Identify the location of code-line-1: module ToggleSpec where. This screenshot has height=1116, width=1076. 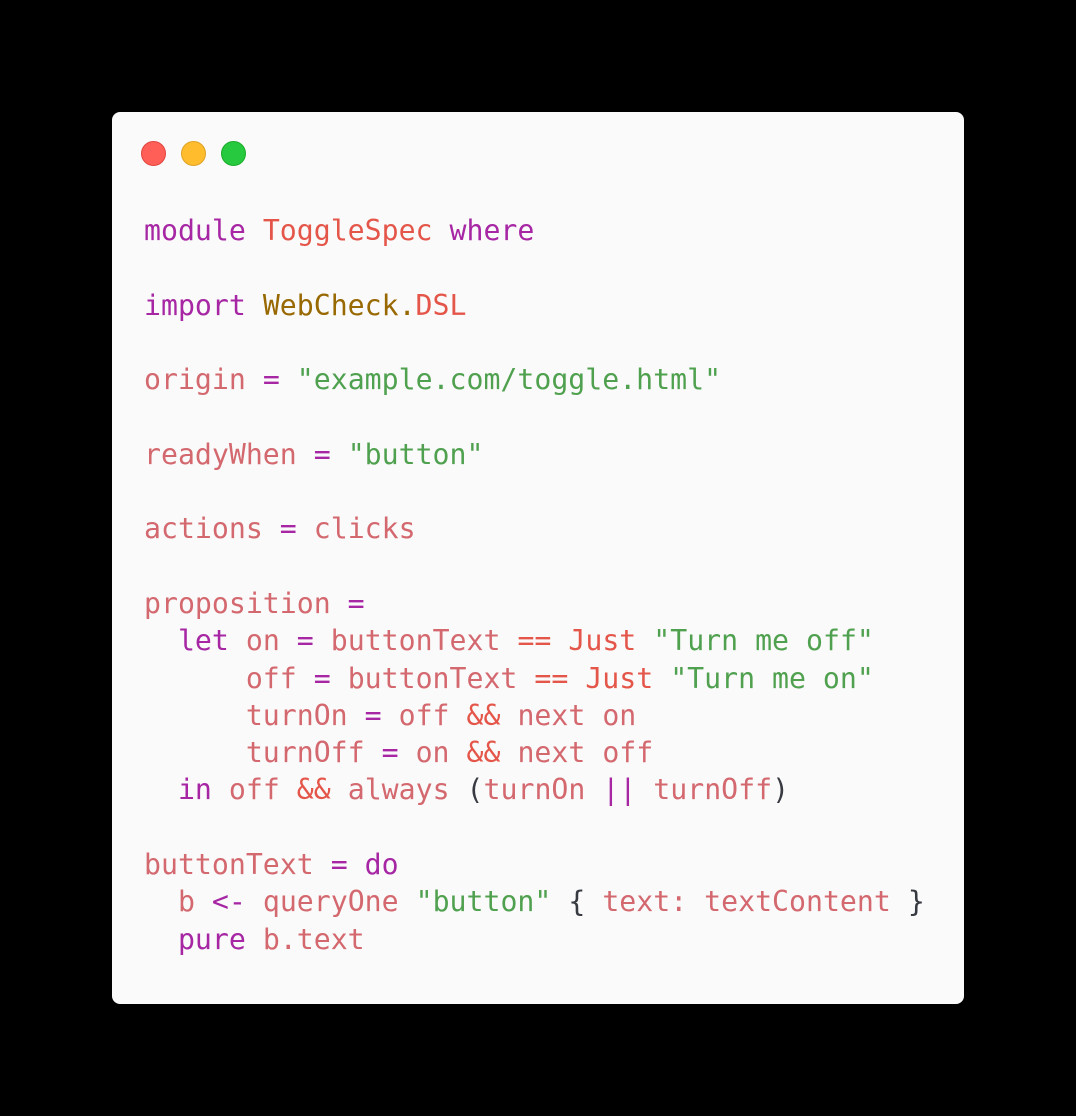
(534, 230).